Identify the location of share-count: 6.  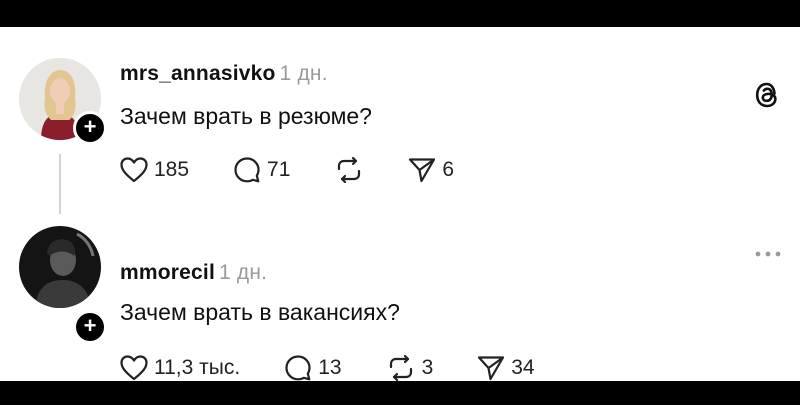
(448, 169).